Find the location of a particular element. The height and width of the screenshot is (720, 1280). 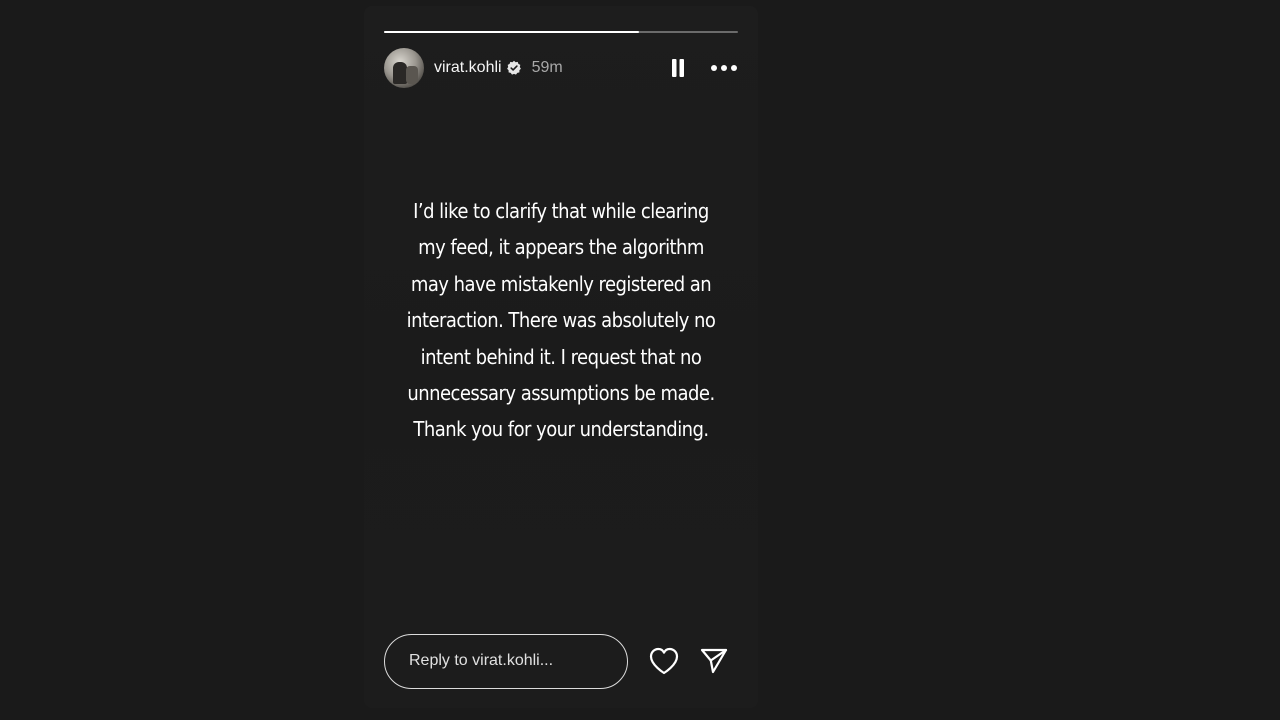

pause-button is located at coordinates (678, 68).